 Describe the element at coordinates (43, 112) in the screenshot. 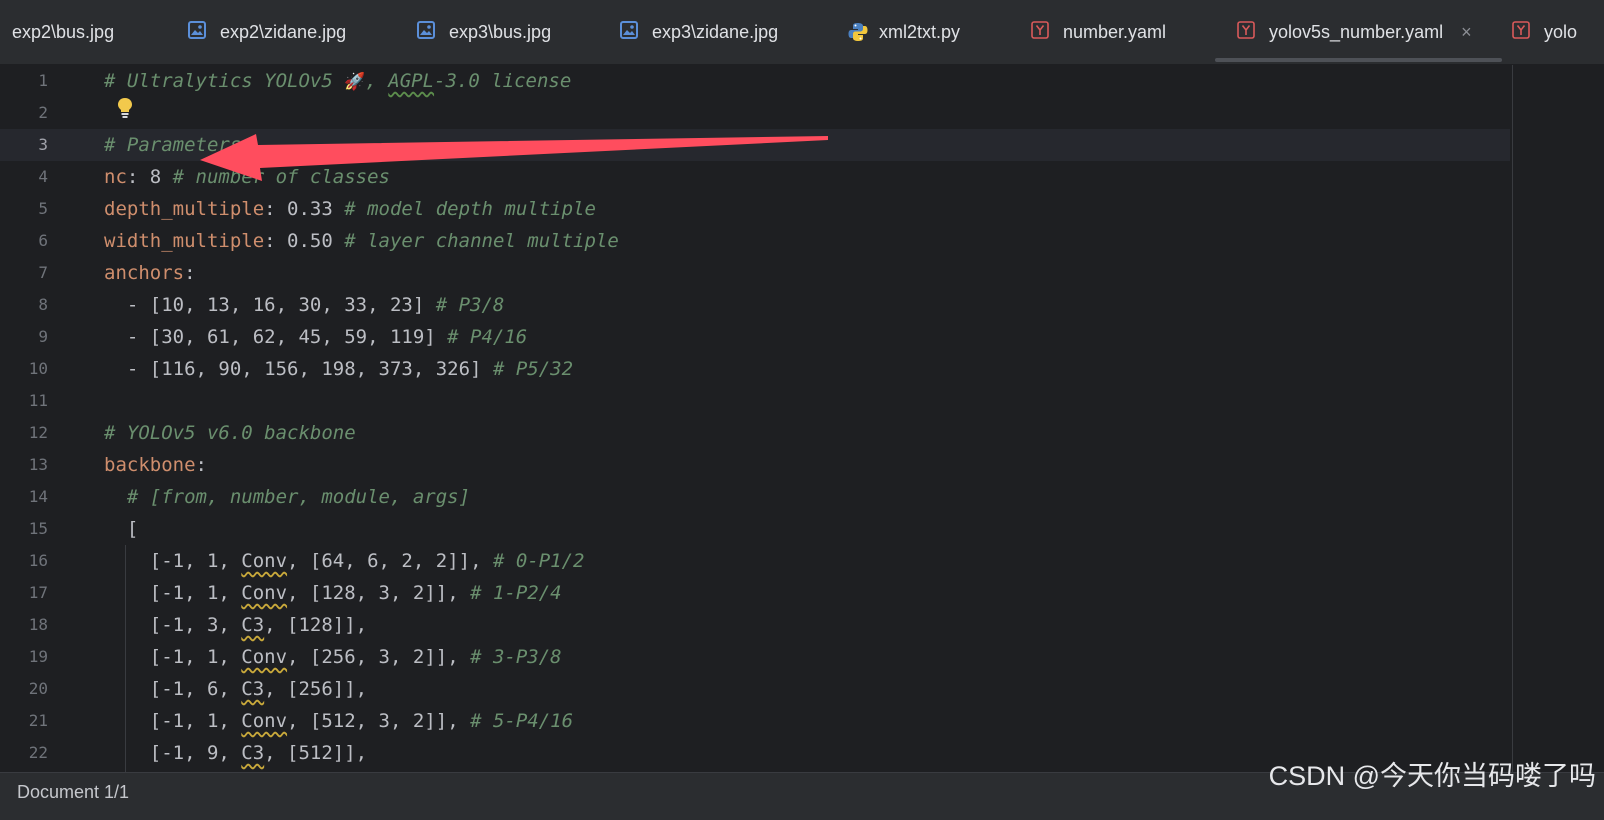

I see `line-number: 2` at that location.